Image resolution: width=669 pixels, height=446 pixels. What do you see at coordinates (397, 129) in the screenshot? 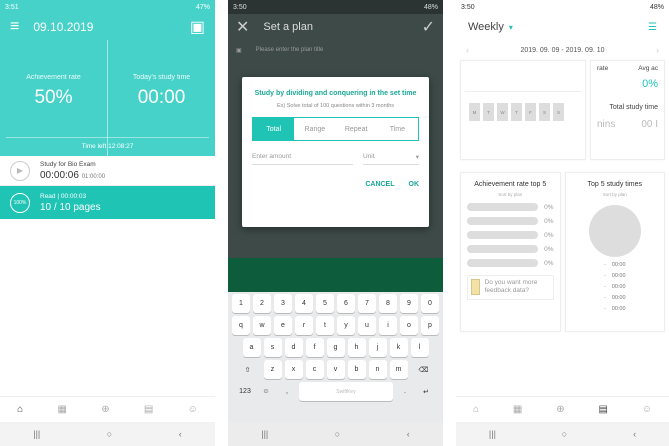
I see `tab-time: Time` at bounding box center [397, 129].